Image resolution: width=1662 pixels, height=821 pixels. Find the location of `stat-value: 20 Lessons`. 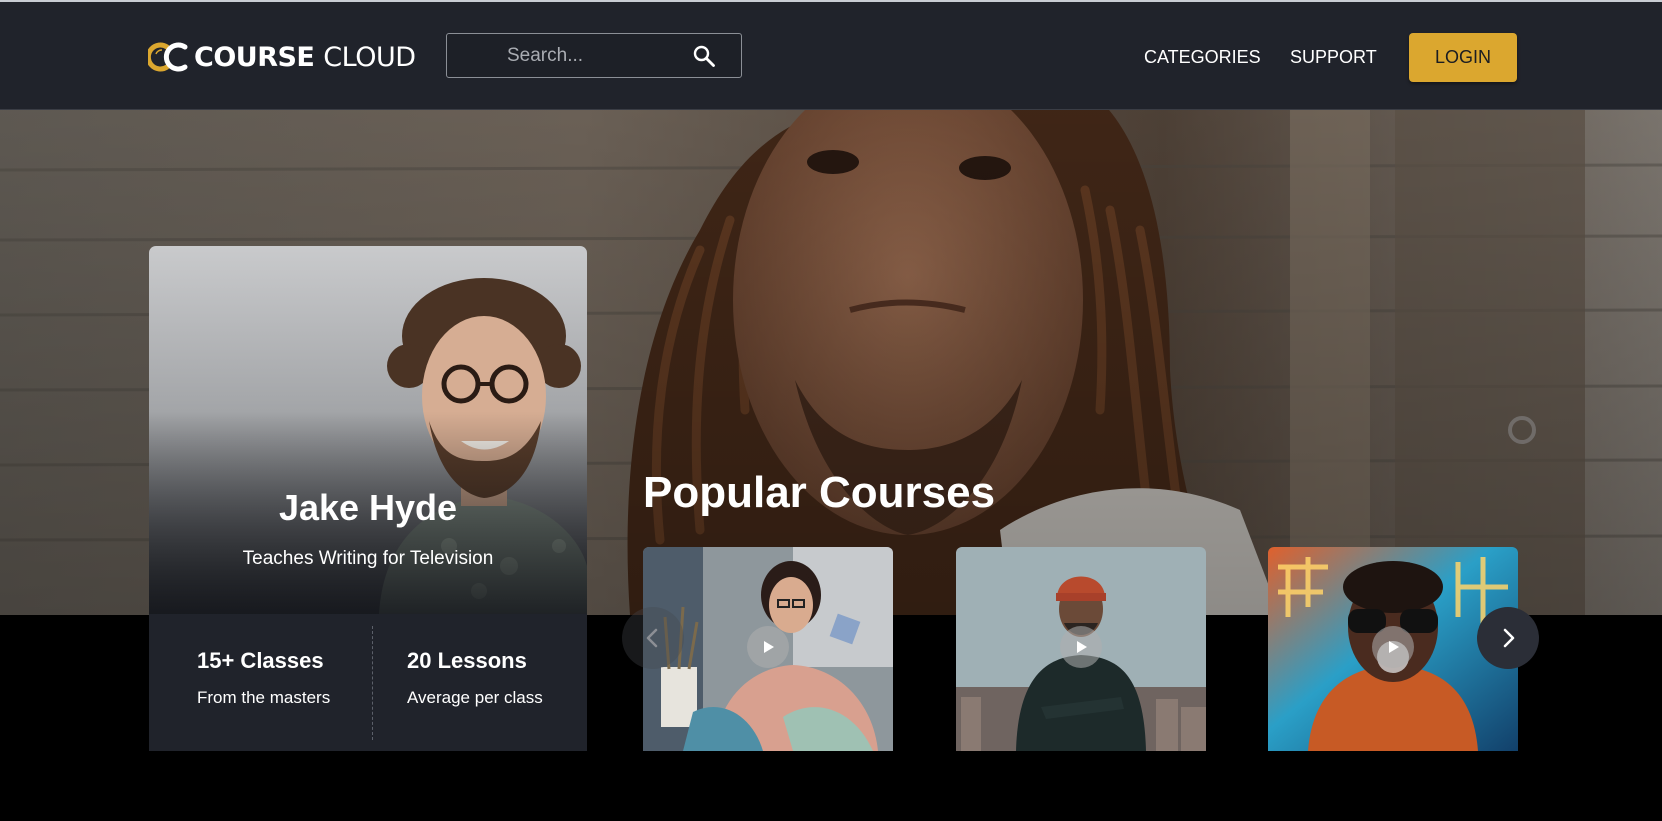

stat-value: 20 Lessons is located at coordinates (467, 660).